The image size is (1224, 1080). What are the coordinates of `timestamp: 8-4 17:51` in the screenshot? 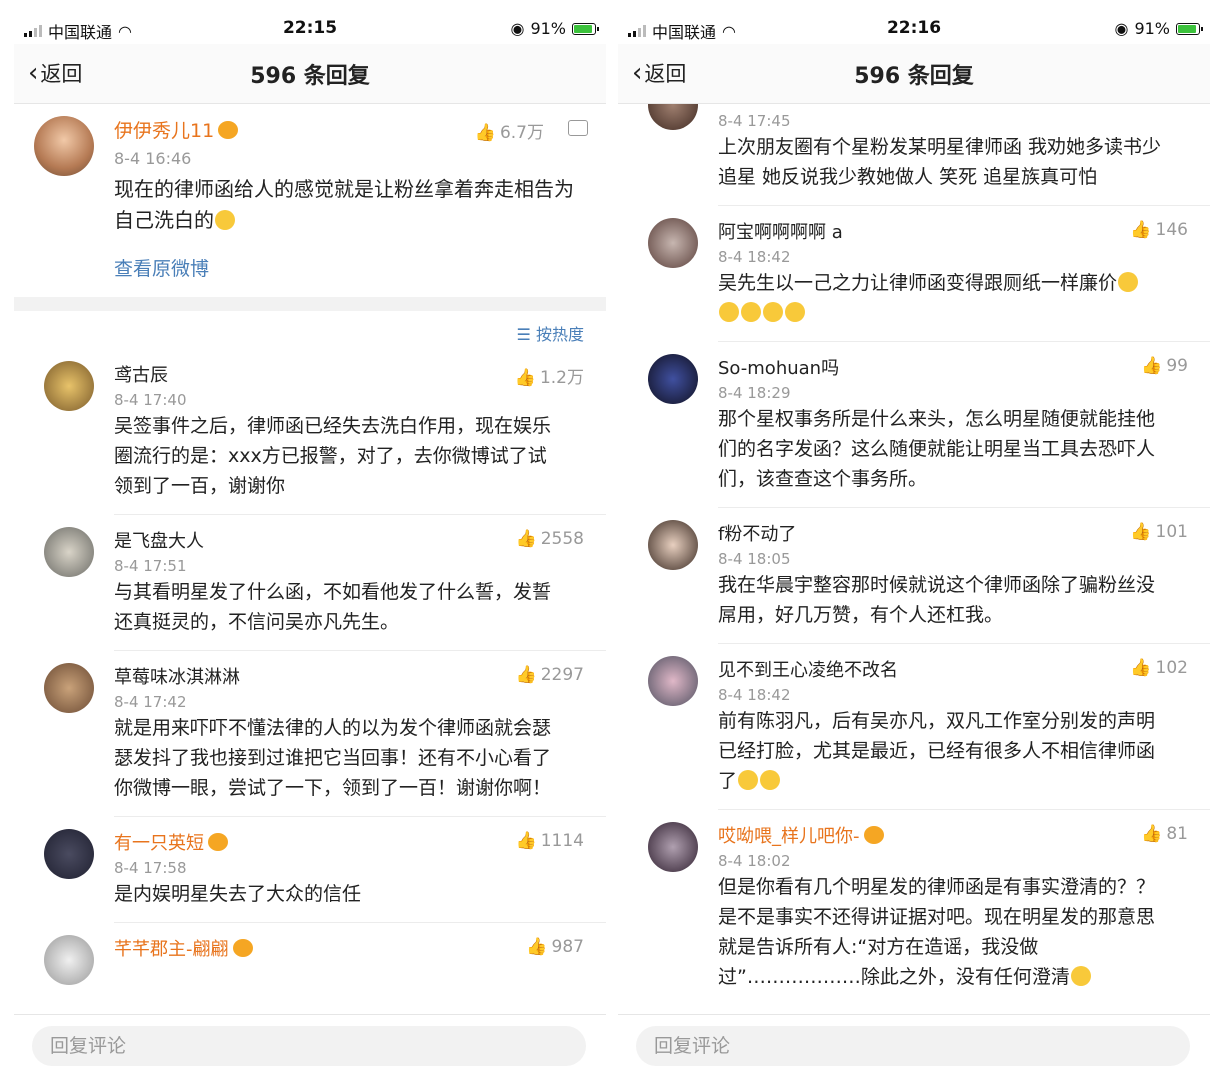 It's located at (150, 566).